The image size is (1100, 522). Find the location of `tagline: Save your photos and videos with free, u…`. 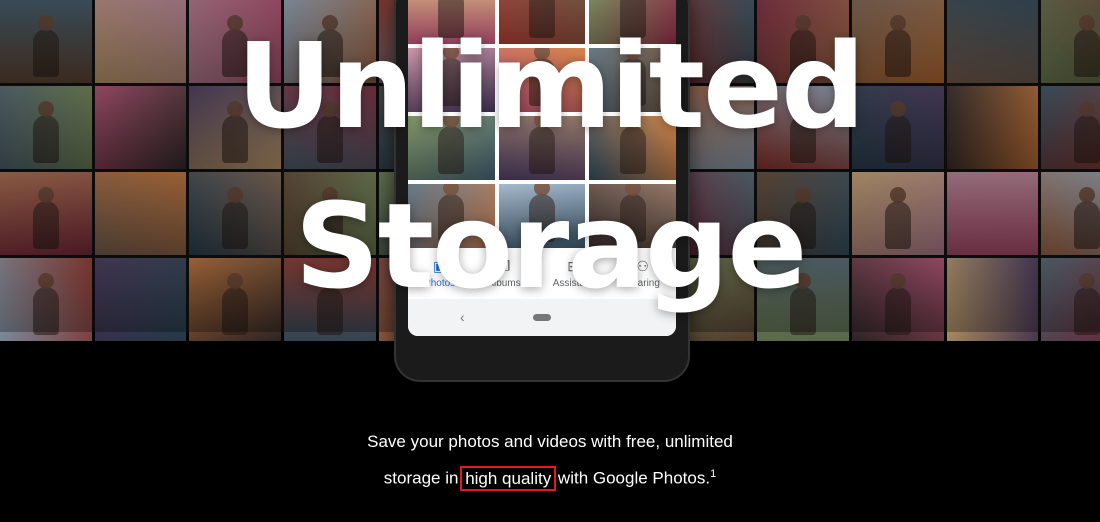

tagline: Save your photos and videos with free, u… is located at coordinates (550, 460).